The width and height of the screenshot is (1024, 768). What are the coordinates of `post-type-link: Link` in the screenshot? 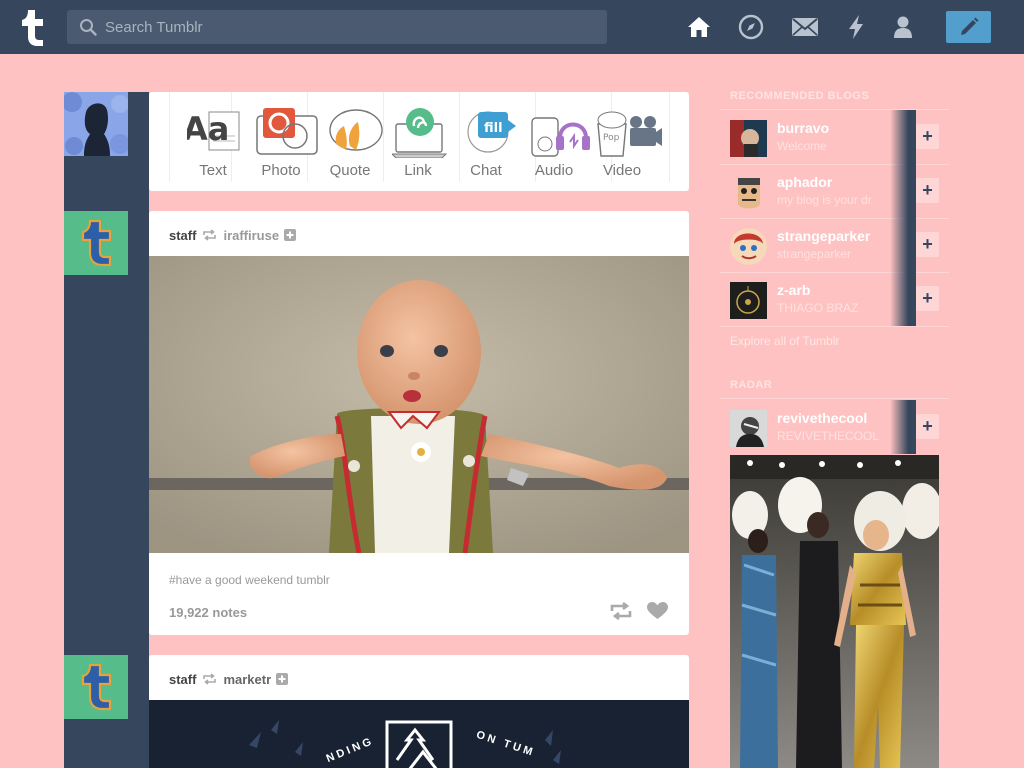 It's located at (418, 141).